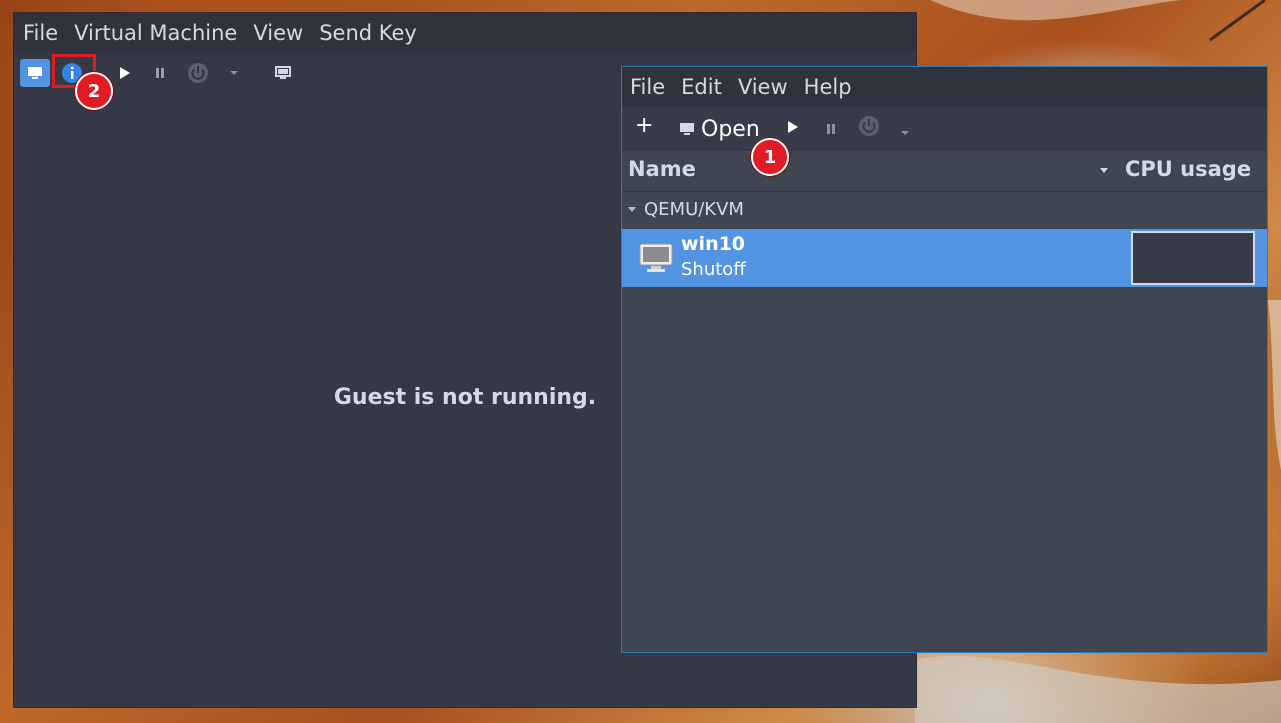  What do you see at coordinates (94, 91) in the screenshot?
I see `step-2-badge: 2` at bounding box center [94, 91].